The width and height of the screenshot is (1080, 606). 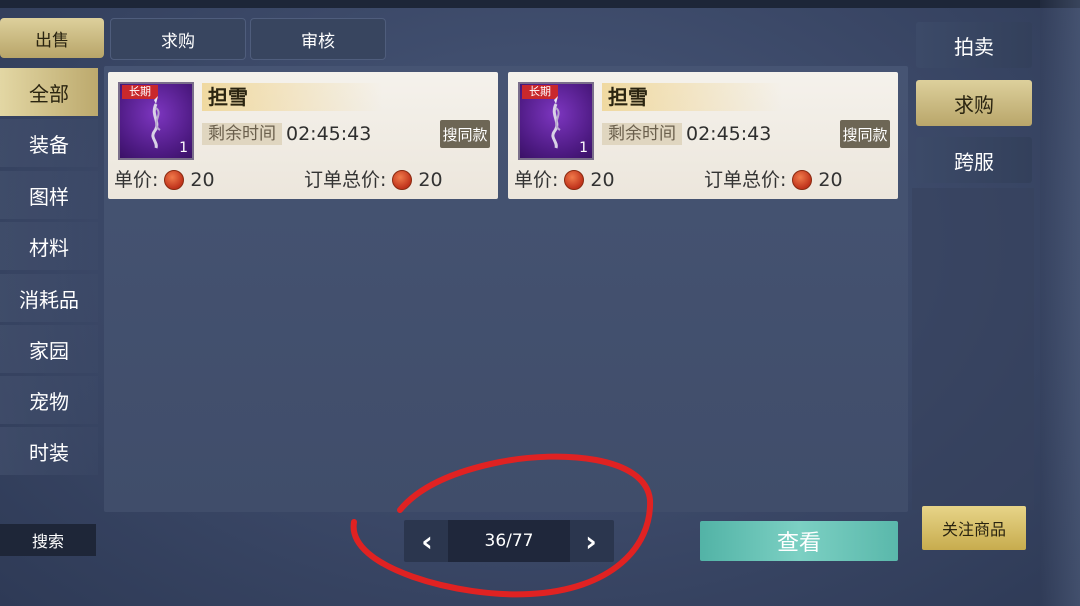 I want to click on prev-page-button: ‹, so click(x=427, y=541).